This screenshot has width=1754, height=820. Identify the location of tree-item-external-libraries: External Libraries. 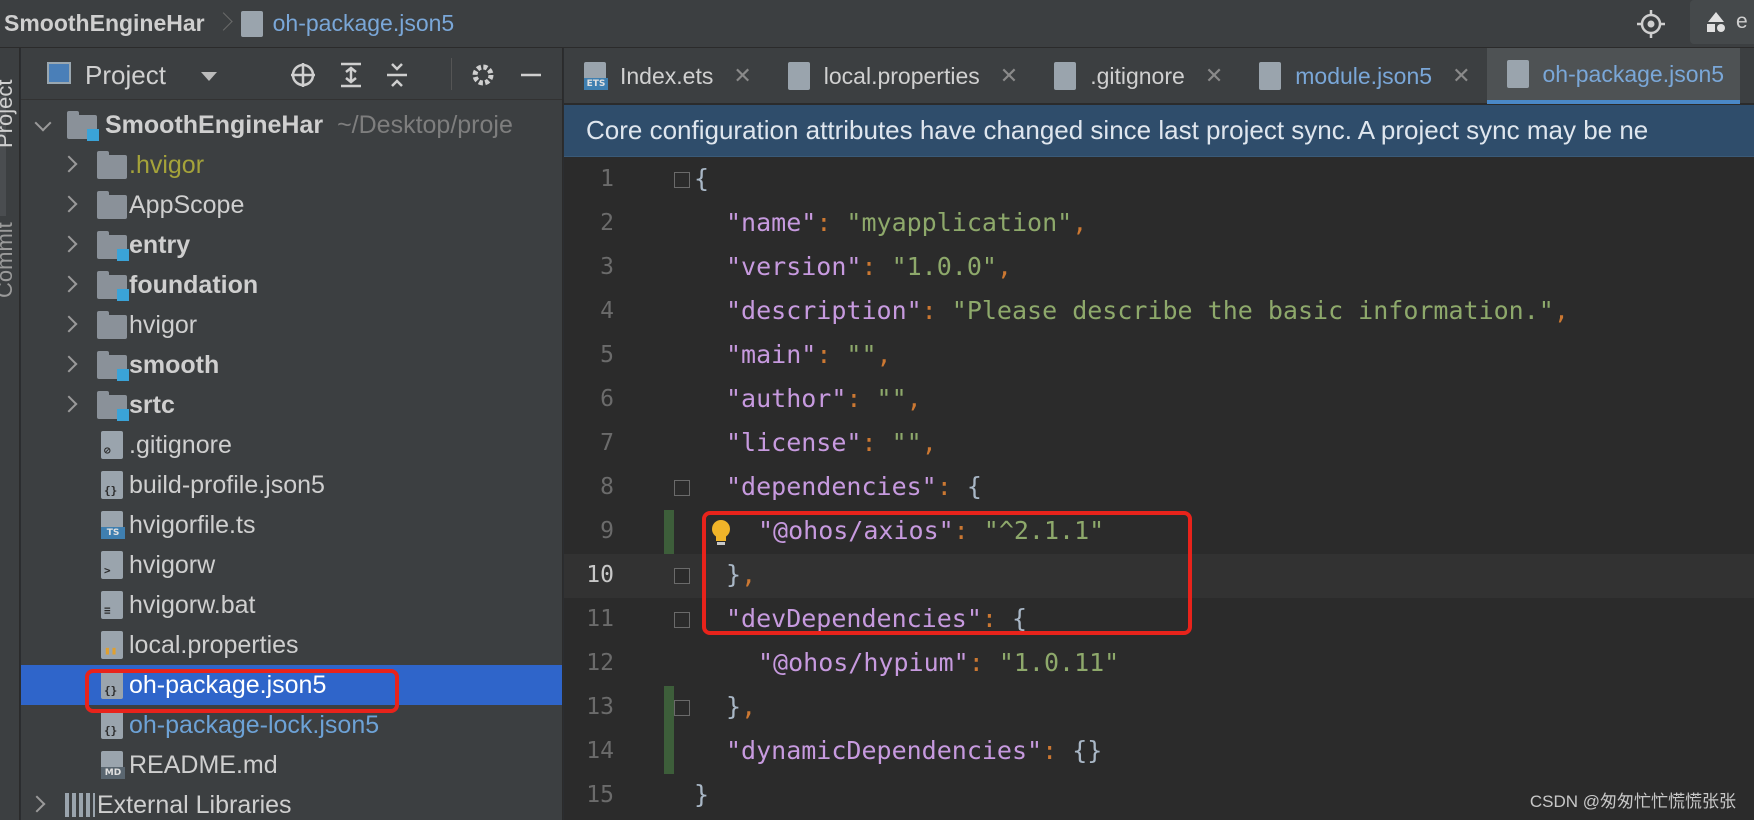
(291, 802).